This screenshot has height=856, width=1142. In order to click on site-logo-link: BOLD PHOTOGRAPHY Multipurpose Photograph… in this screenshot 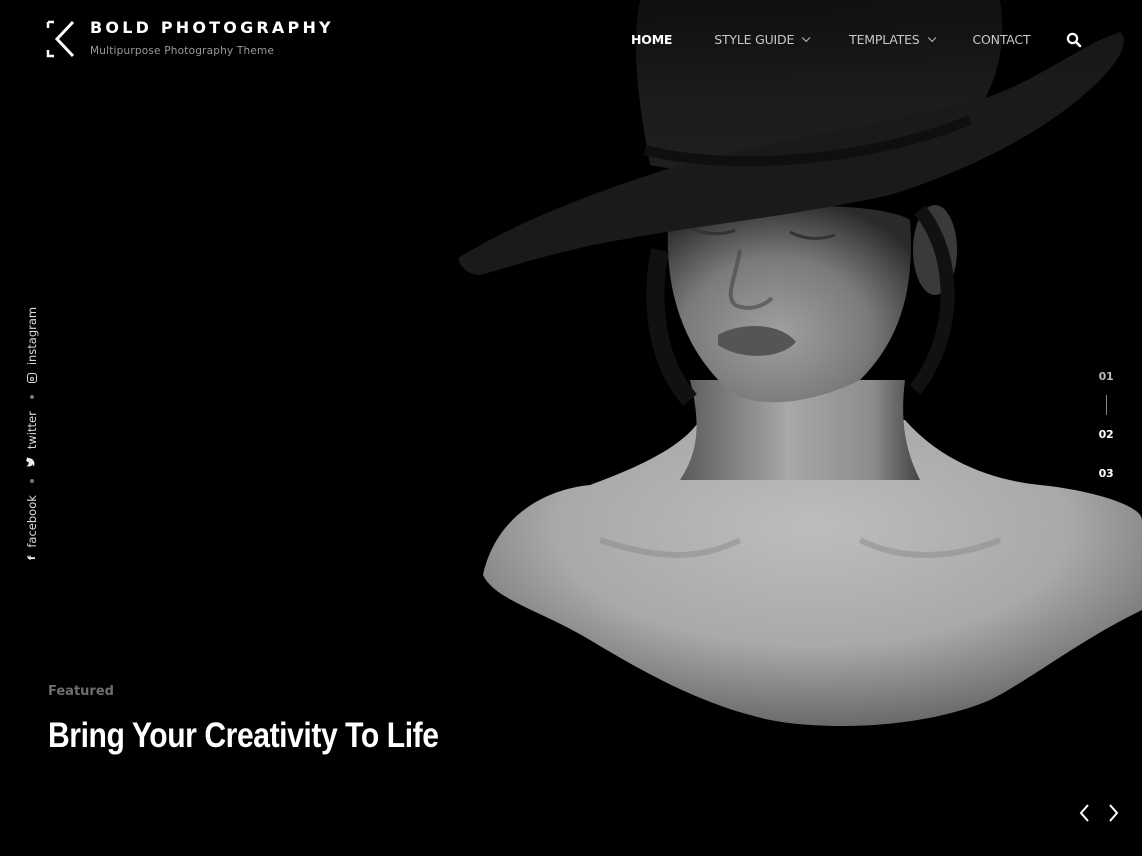, I will do `click(190, 39)`.